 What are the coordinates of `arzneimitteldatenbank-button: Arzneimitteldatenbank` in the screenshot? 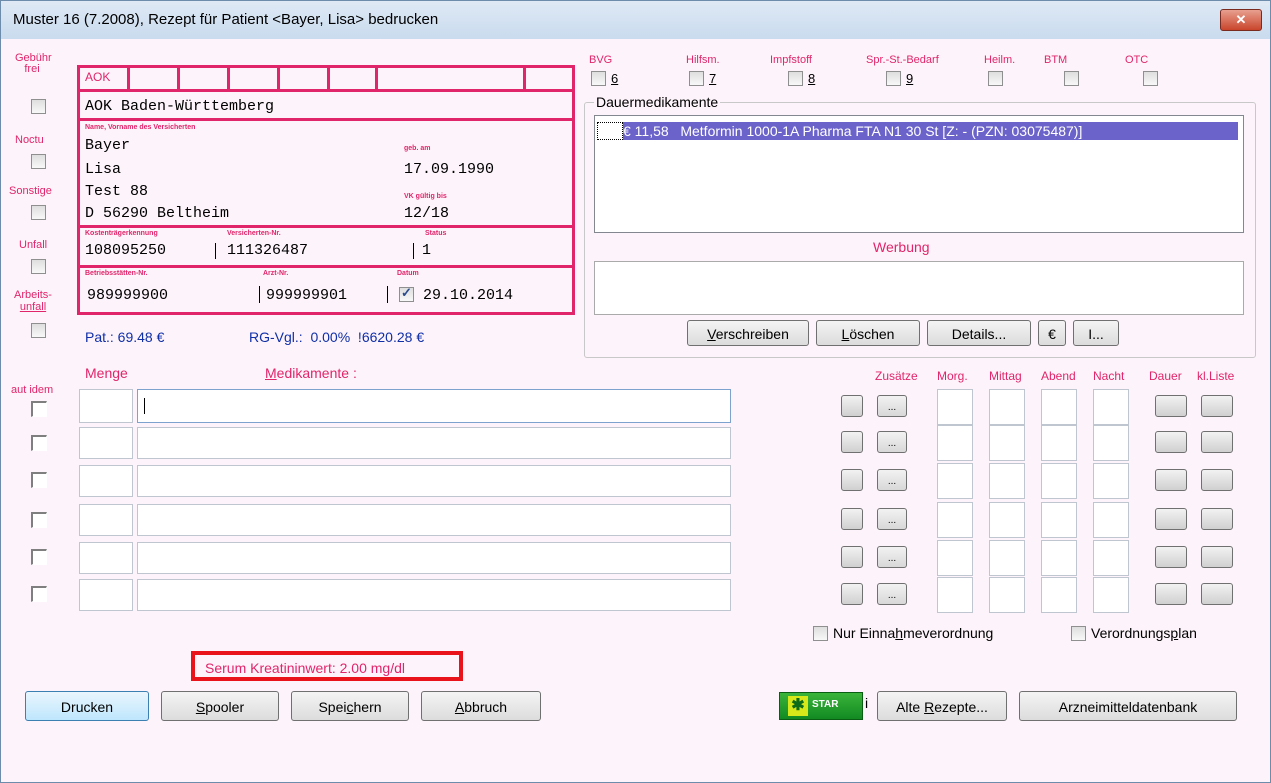 It's located at (1128, 706).